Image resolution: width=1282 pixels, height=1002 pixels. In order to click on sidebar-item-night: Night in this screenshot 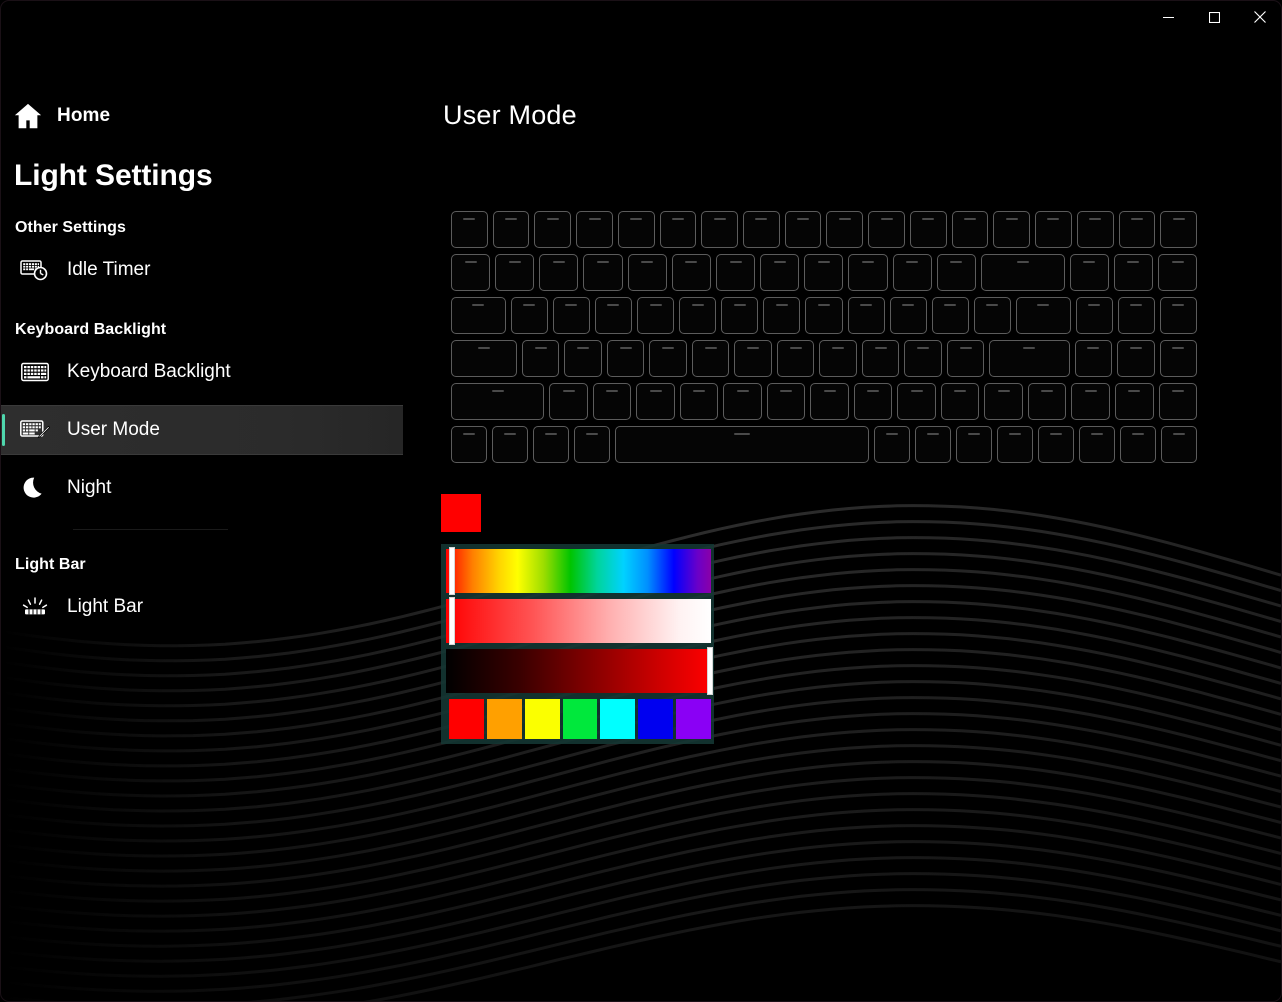, I will do `click(202, 488)`.